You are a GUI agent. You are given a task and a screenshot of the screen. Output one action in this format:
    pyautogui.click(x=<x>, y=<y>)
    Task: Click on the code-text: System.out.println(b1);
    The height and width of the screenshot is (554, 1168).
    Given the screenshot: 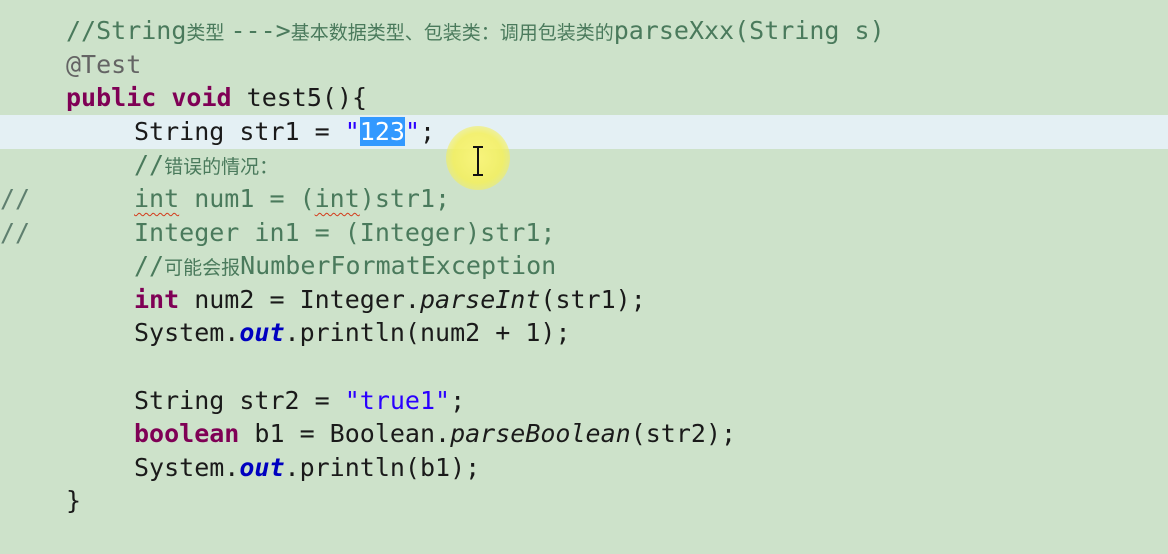 What is the action you would take?
    pyautogui.click(x=307, y=468)
    